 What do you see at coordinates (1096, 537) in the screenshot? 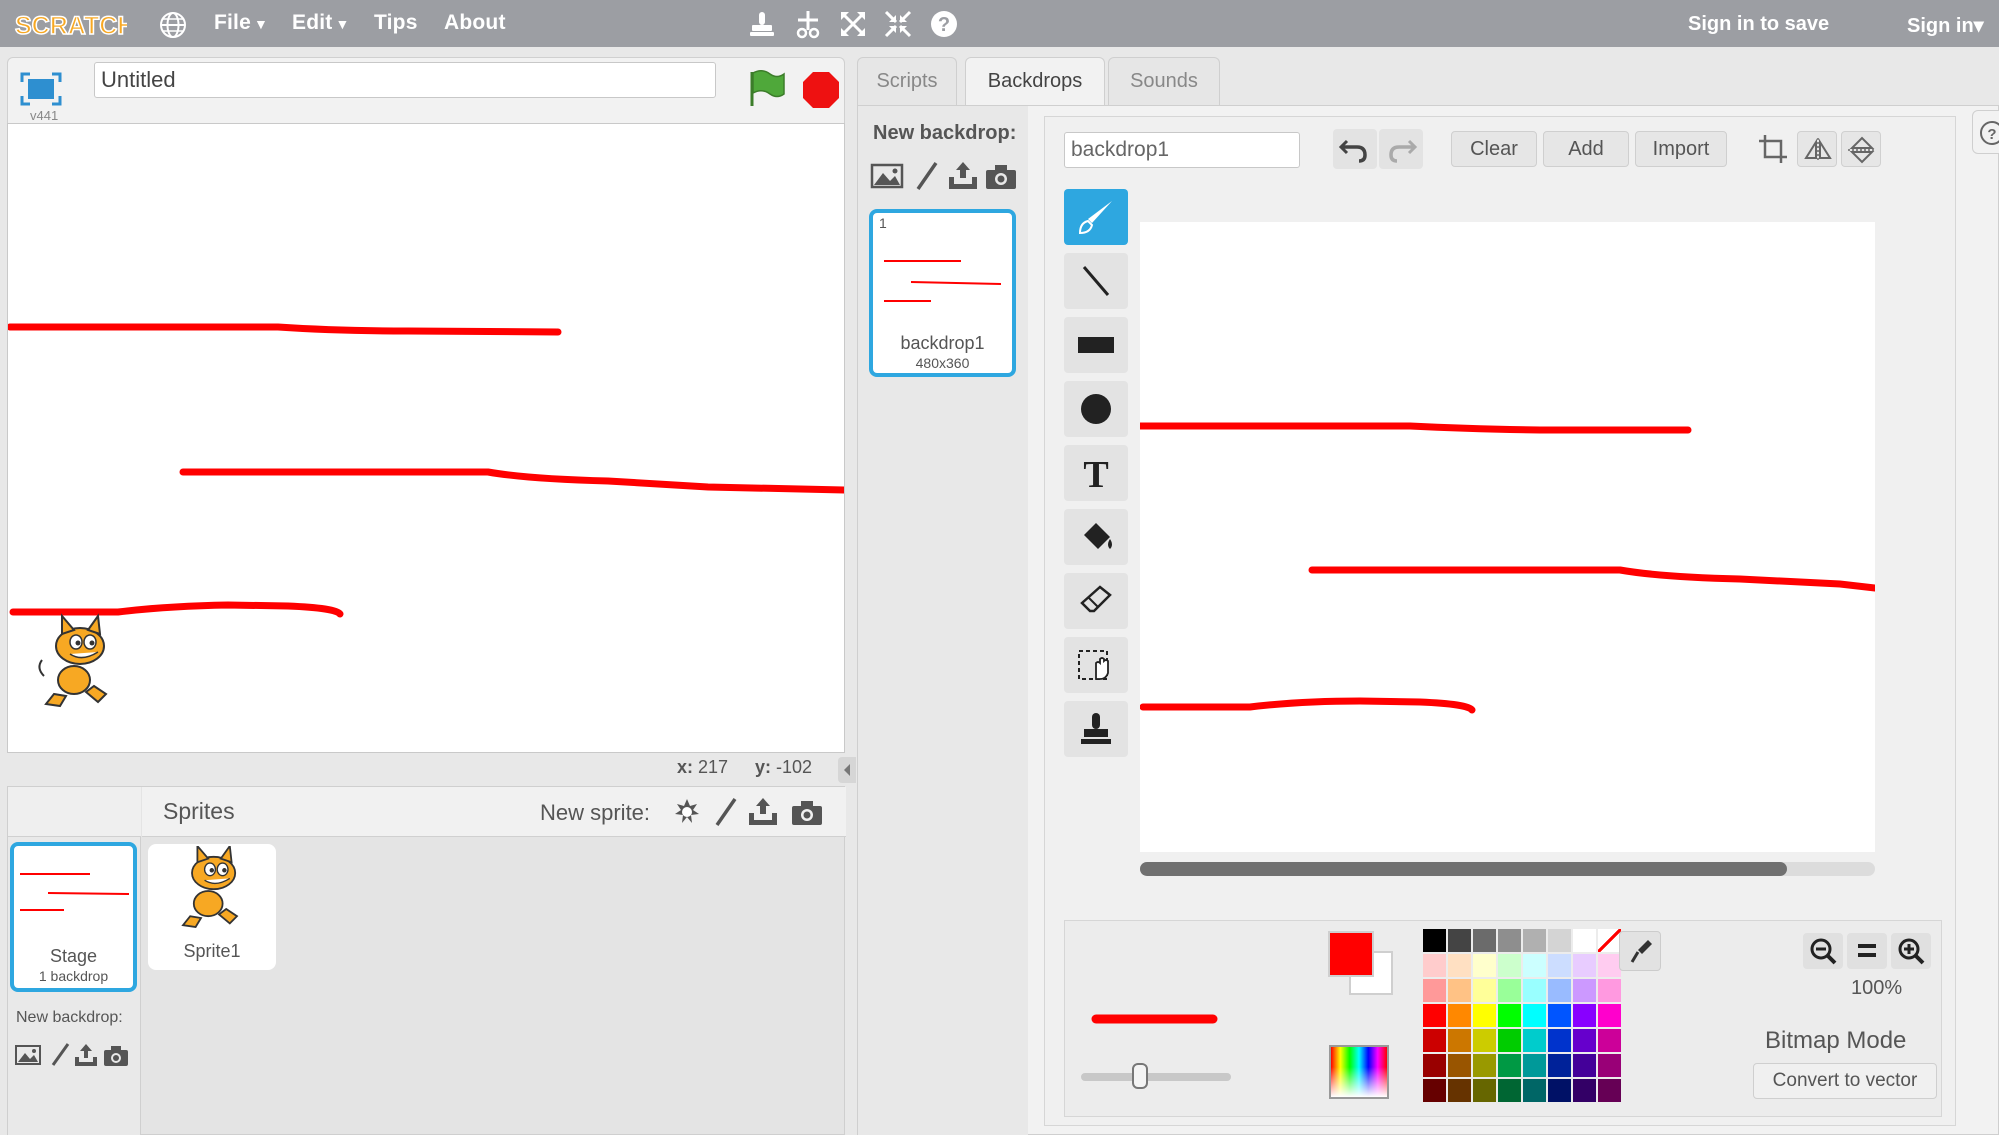
I see `fill-tool` at bounding box center [1096, 537].